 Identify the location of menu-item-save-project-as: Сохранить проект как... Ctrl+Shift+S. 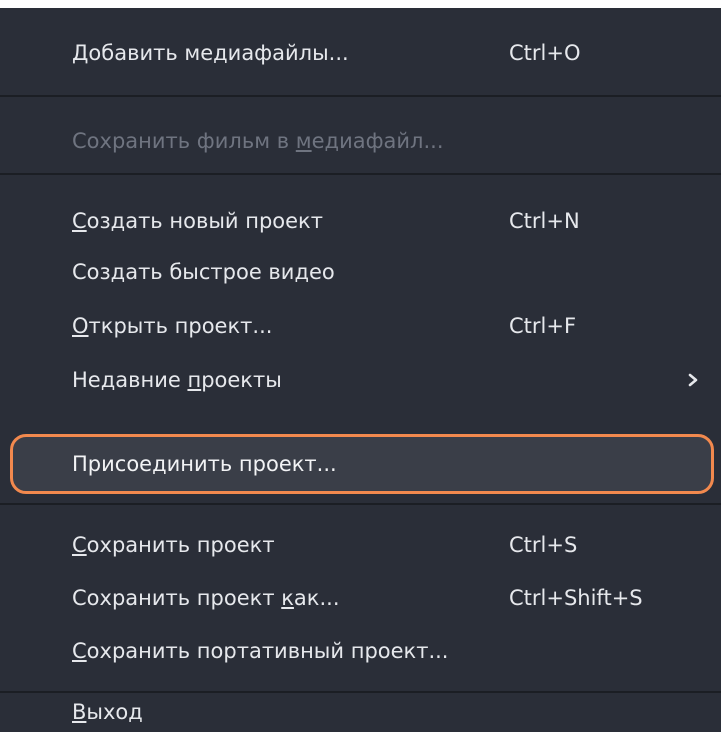
(360, 598).